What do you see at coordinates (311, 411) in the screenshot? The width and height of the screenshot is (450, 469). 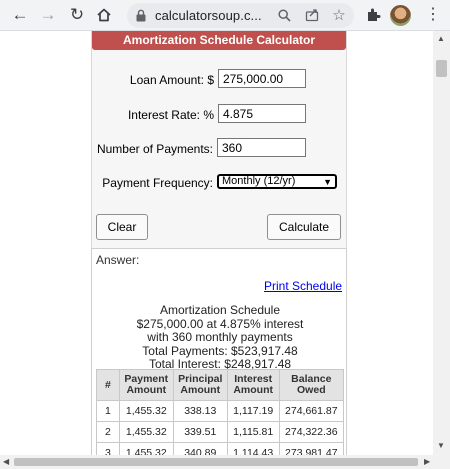 I see `cell-balance: 274,661.87` at bounding box center [311, 411].